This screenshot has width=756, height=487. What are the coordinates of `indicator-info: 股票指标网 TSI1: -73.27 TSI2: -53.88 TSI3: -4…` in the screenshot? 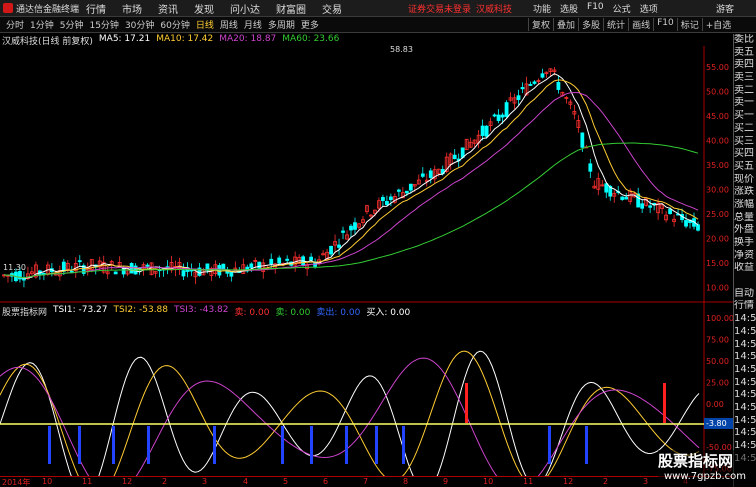 It's located at (209, 311).